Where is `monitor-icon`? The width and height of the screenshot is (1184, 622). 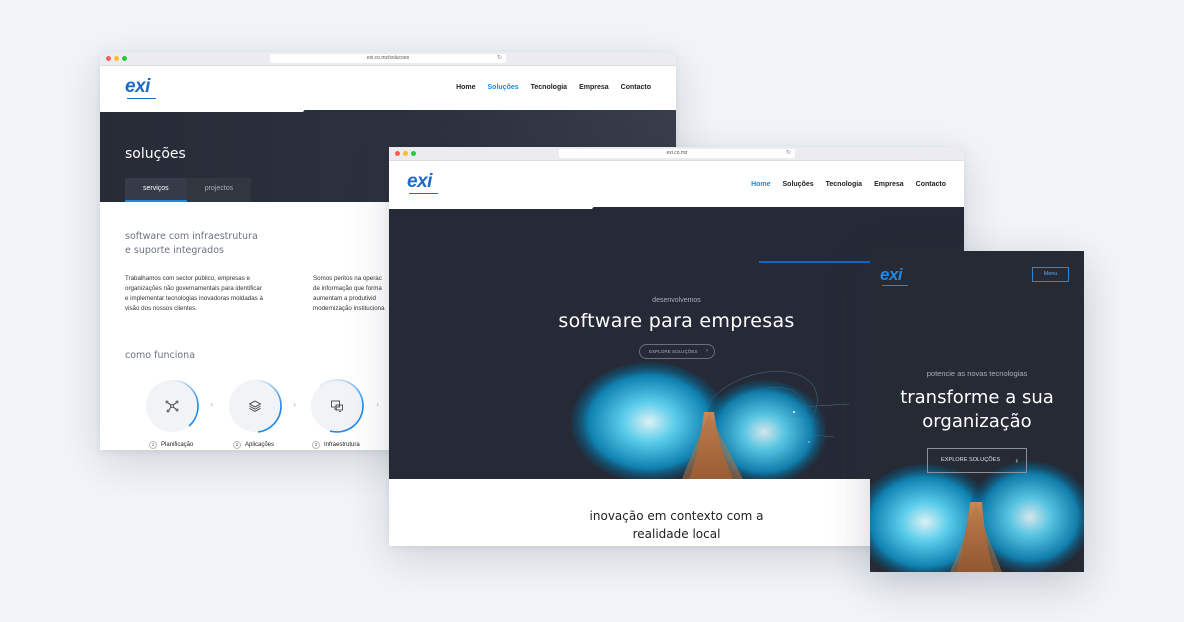
monitor-icon is located at coordinates (337, 406).